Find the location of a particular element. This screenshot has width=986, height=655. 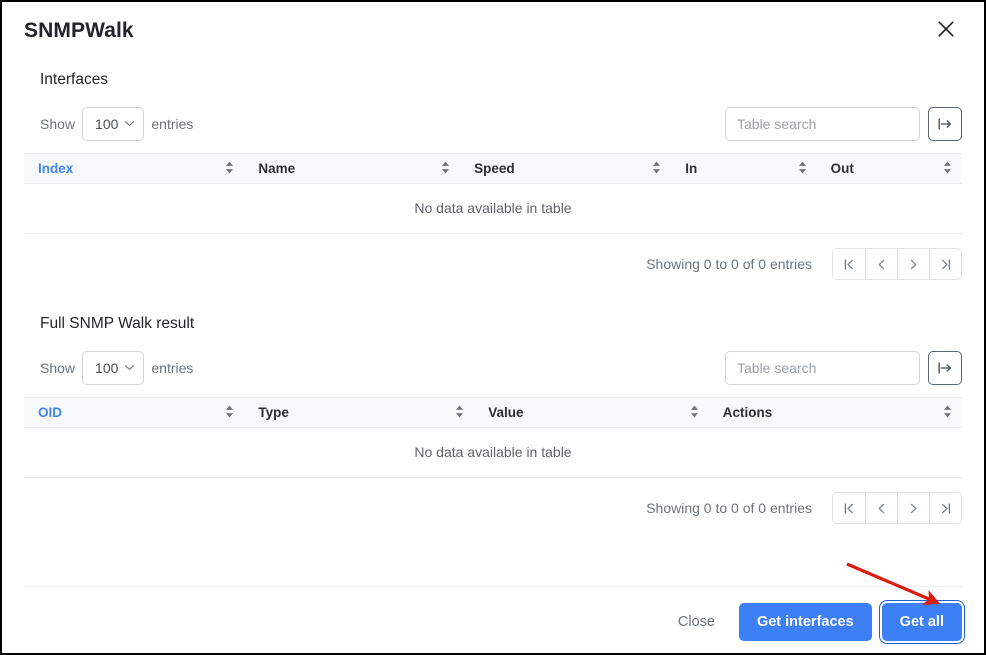

length-menu-interfaces: Show 100 entries is located at coordinates (116, 124).